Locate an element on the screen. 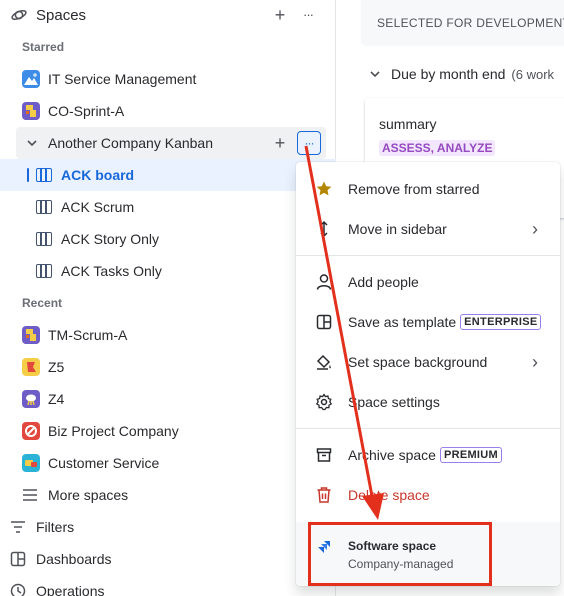  sidebar-item-label: Dashboards is located at coordinates (74, 559).